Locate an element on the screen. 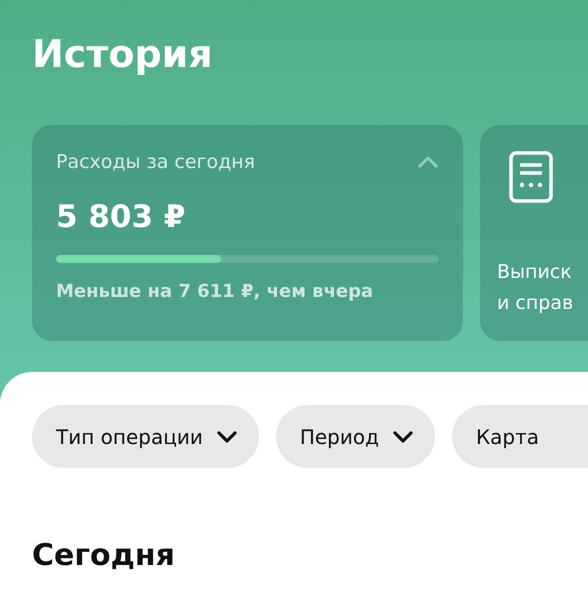 The image size is (588, 592). filter-chip: Период is located at coordinates (355, 436).